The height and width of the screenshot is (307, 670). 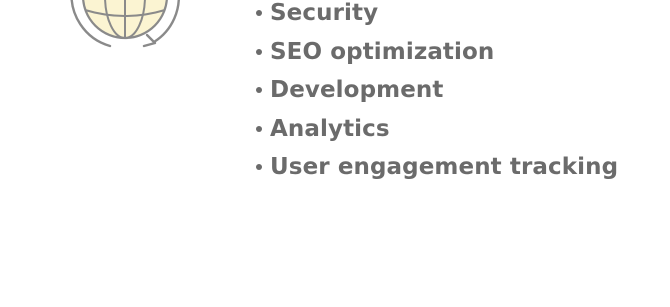 I want to click on feature-item-seo-optimization: SEO optimization, so click(x=437, y=52).